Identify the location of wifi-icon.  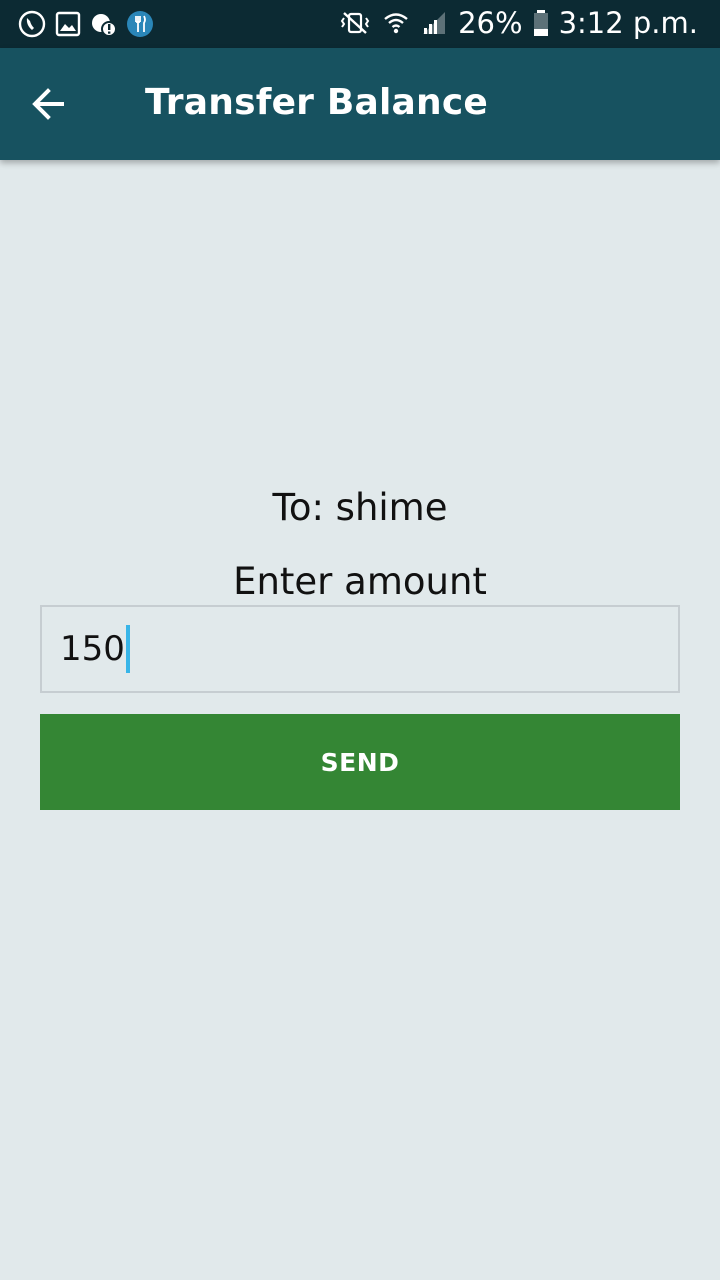
(396, 23).